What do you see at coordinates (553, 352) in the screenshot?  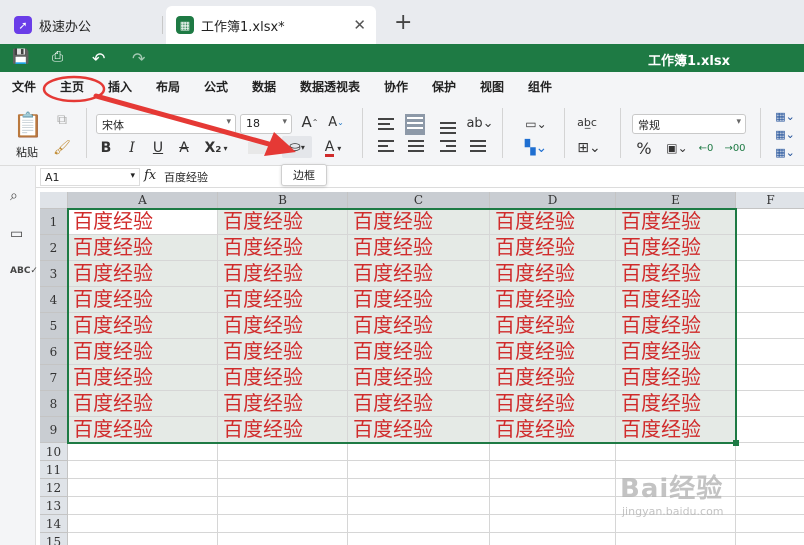 I see `cell-d6: 百度经验` at bounding box center [553, 352].